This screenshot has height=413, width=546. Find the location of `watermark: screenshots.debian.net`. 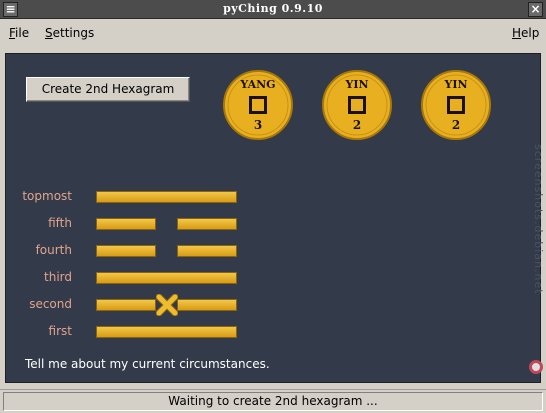

watermark: screenshots.debian.net is located at coordinates (538, 219).